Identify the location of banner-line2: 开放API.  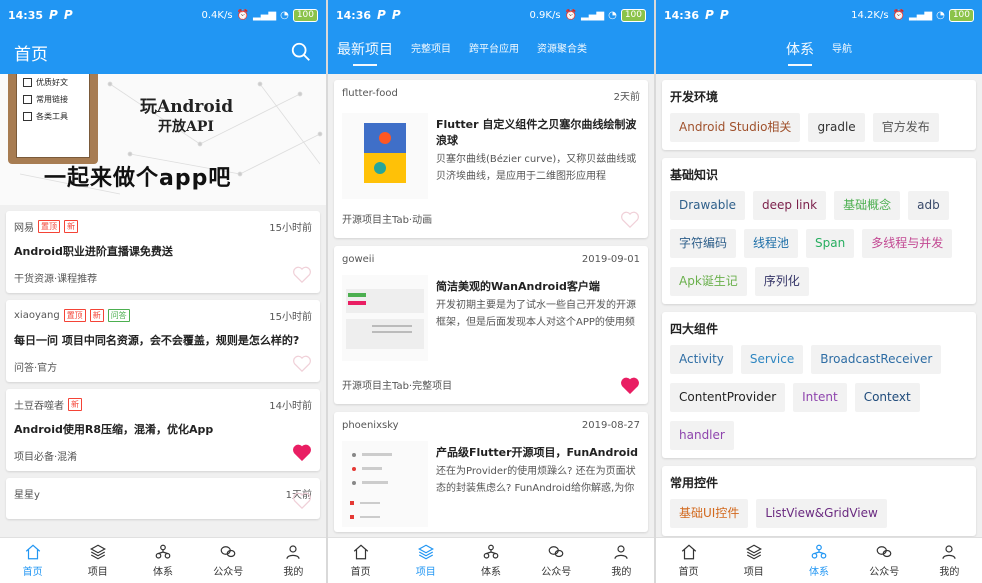
(186, 127).